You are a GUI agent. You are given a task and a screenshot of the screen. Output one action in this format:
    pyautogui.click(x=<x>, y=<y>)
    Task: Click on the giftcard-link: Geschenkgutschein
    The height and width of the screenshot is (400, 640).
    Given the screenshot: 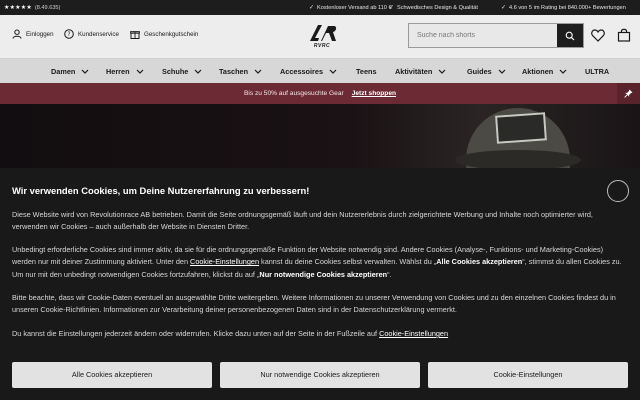 What is the action you would take?
    pyautogui.click(x=164, y=34)
    